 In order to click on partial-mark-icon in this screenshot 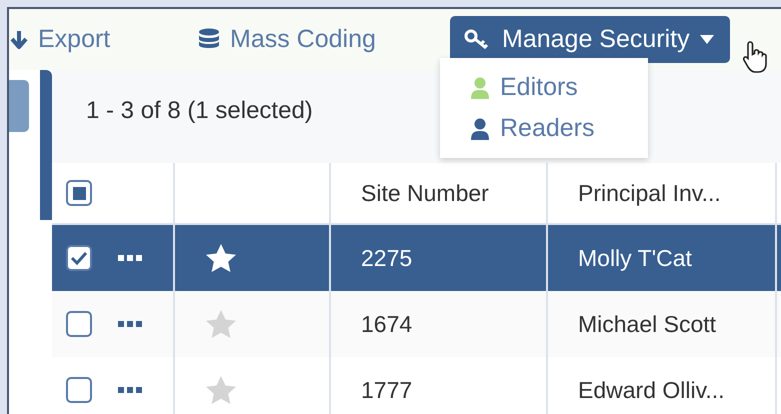, I will do `click(79, 193)`.